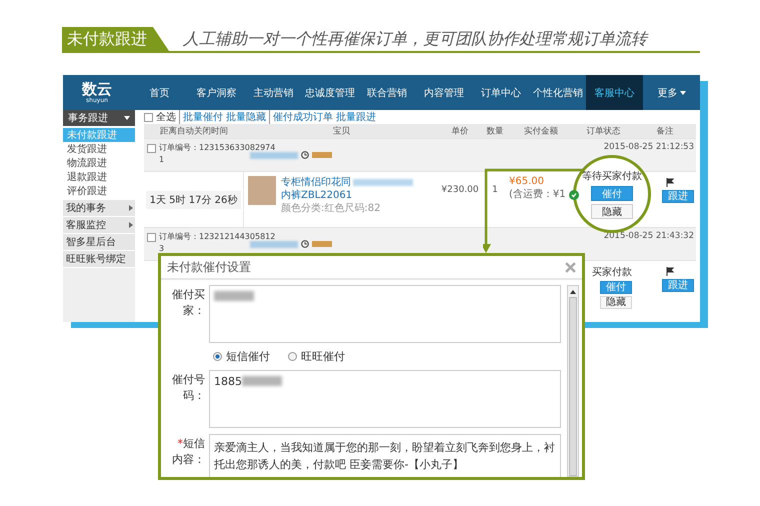  What do you see at coordinates (99, 225) in the screenshot?
I see `sidebar-group: 客服监控` at bounding box center [99, 225].